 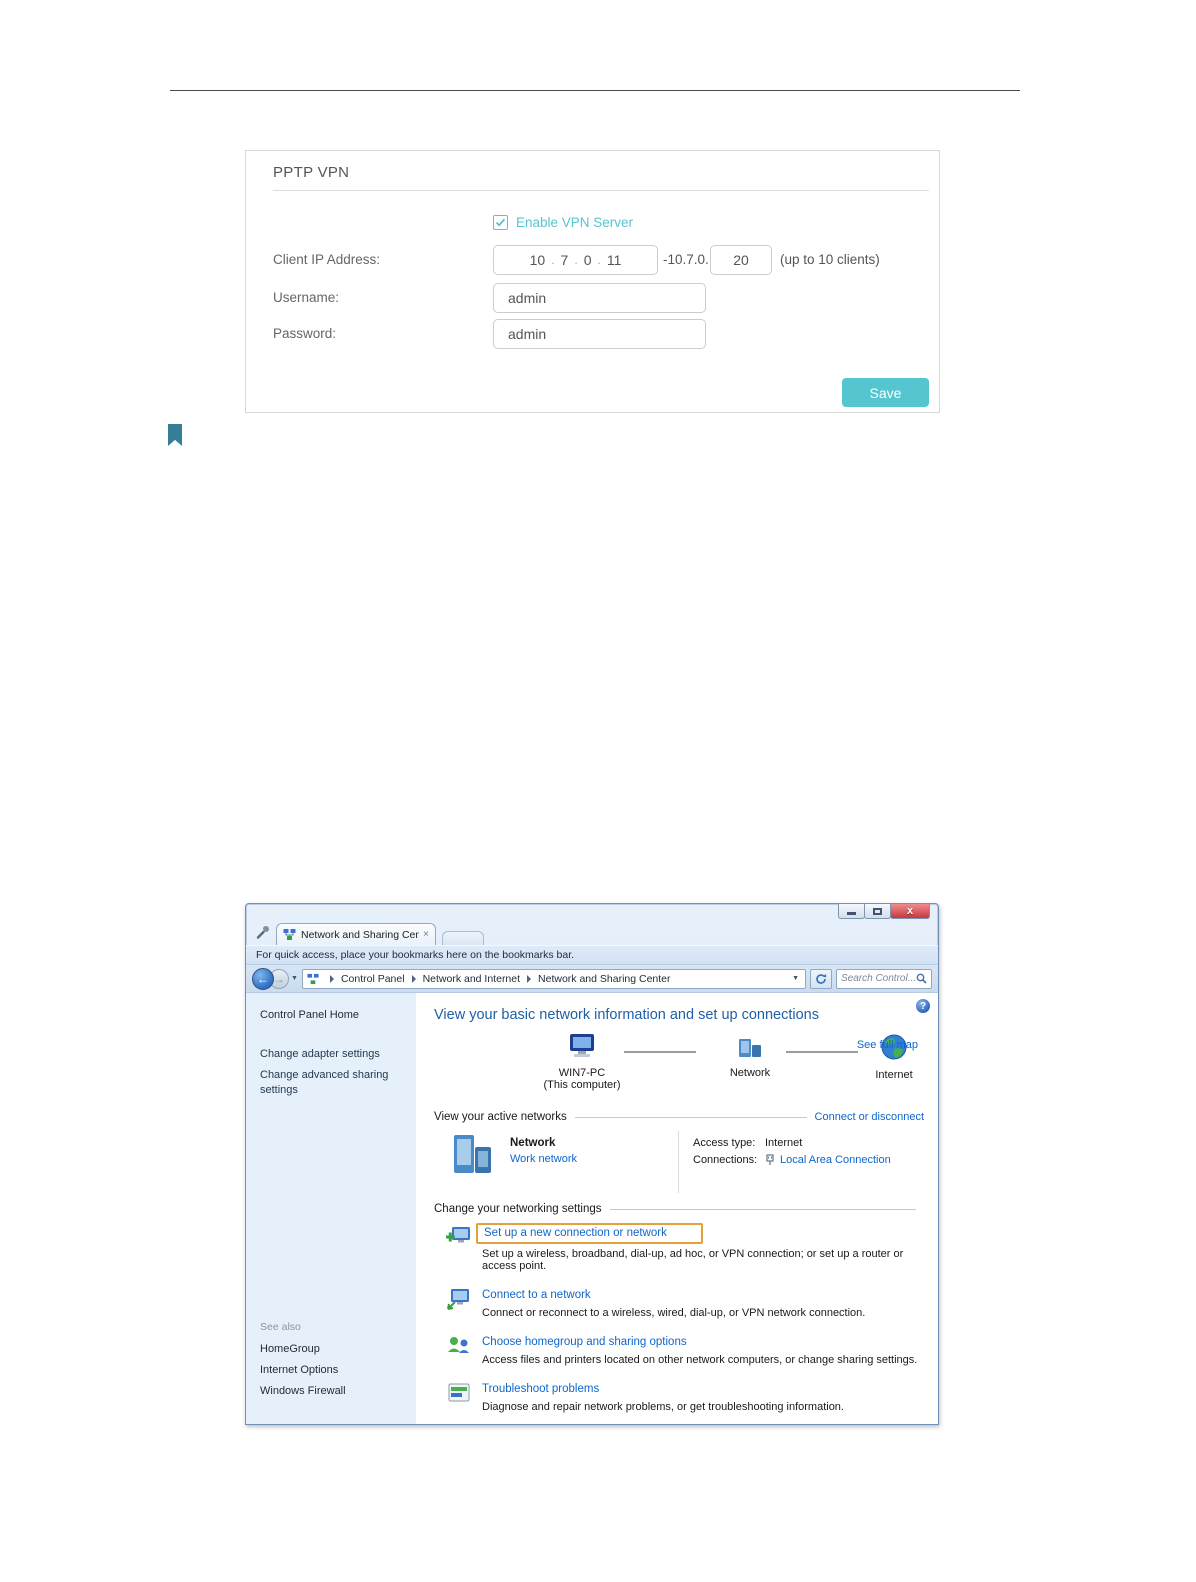 I want to click on checkmark-icon, so click(x=500, y=222).